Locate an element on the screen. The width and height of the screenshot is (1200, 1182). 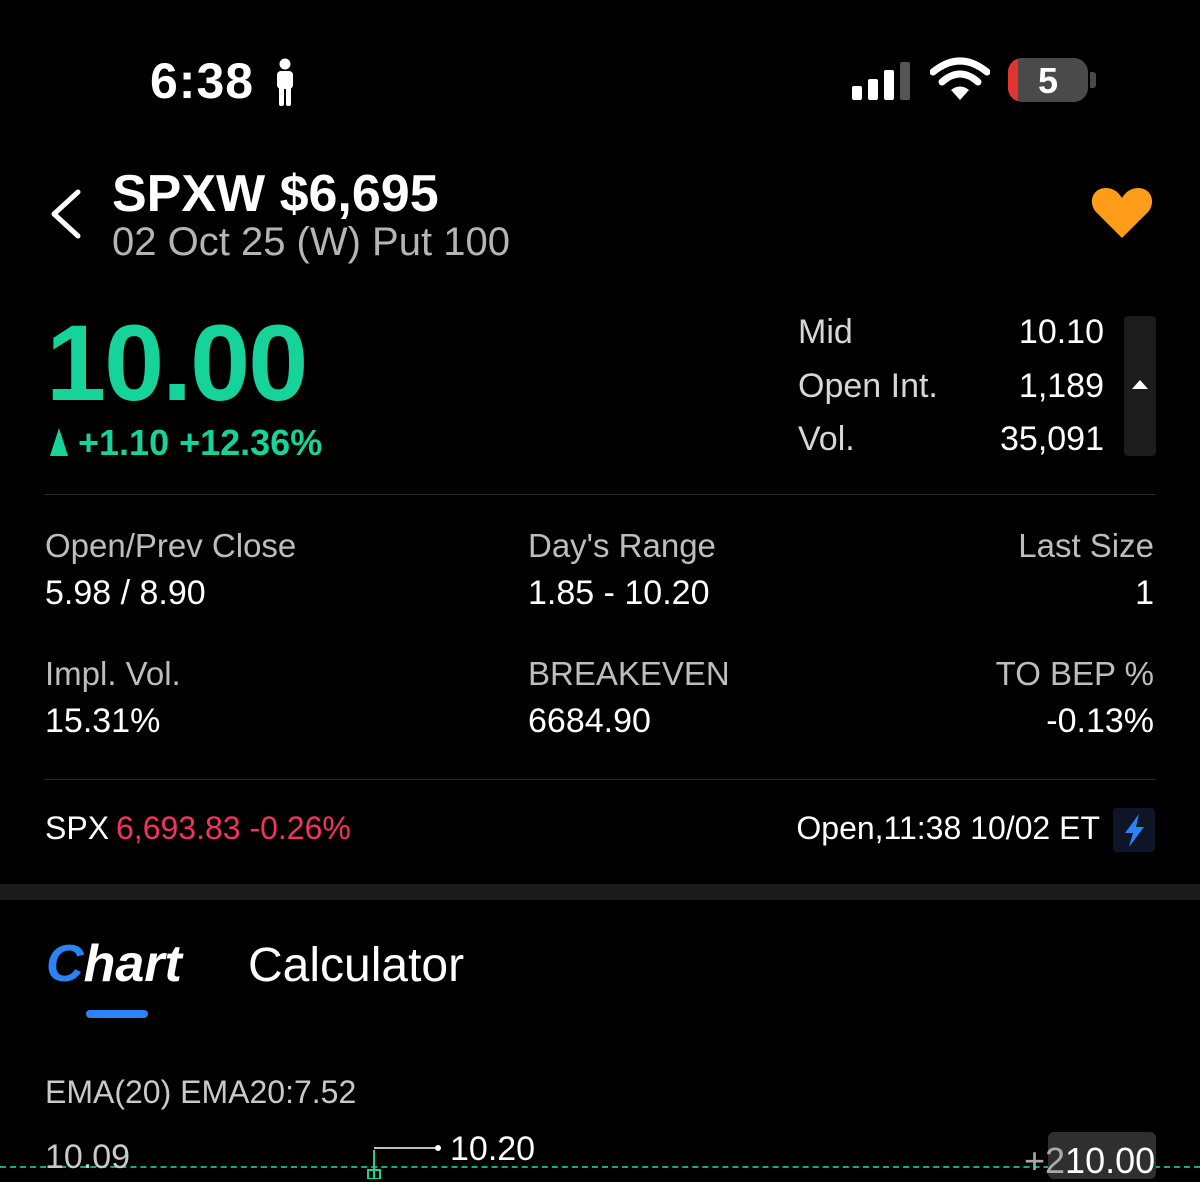
open-prev-close-label: Open/Prev Close is located at coordinates (171, 545).